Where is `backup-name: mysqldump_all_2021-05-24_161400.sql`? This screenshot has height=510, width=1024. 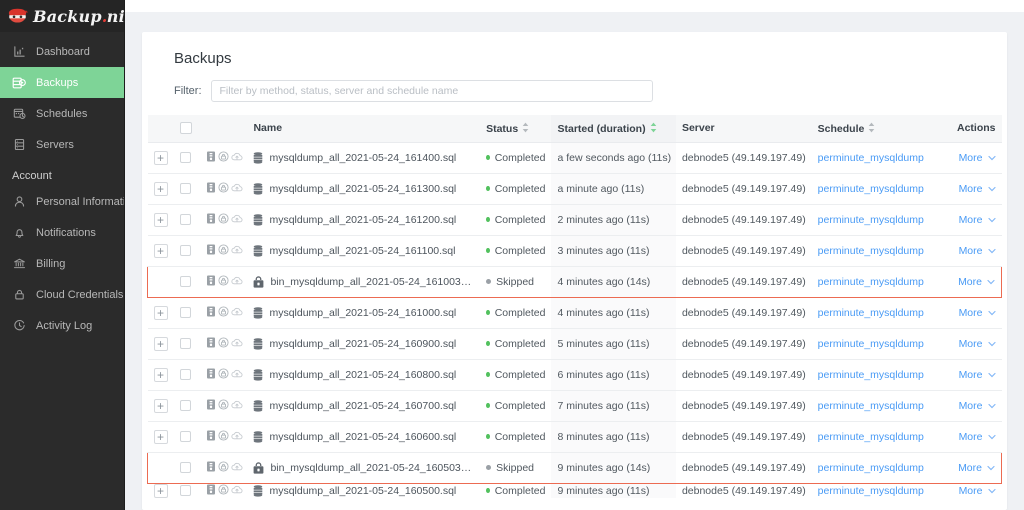
backup-name: mysqldump_all_2021-05-24_161400.sql is located at coordinates (362, 158).